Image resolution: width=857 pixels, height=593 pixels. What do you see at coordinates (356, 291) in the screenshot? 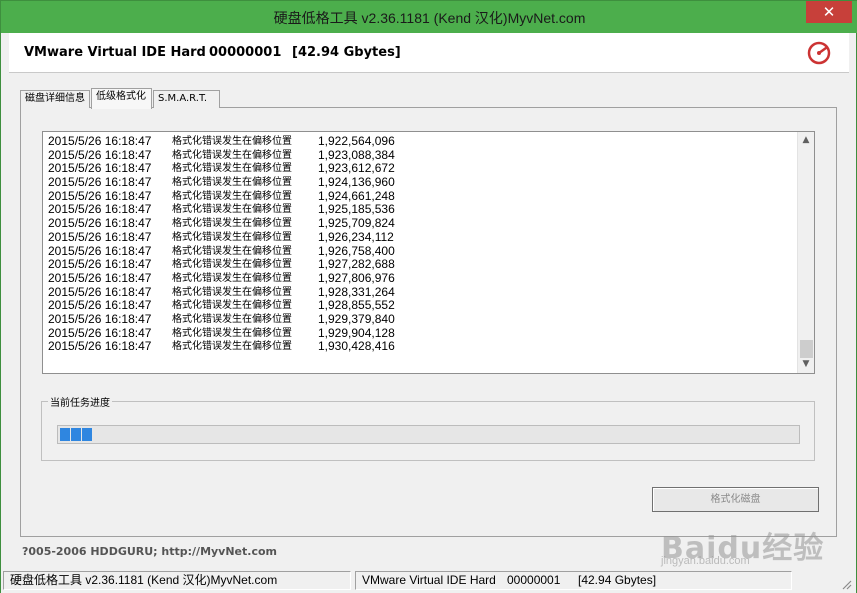
I see `log-offset: 1,928,331,264` at bounding box center [356, 291].